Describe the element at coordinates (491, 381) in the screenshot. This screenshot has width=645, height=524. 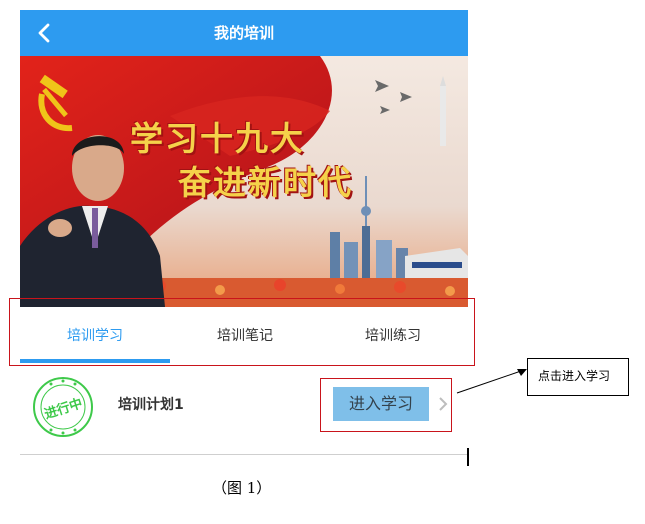
I see `annotation-arrow-icon` at that location.